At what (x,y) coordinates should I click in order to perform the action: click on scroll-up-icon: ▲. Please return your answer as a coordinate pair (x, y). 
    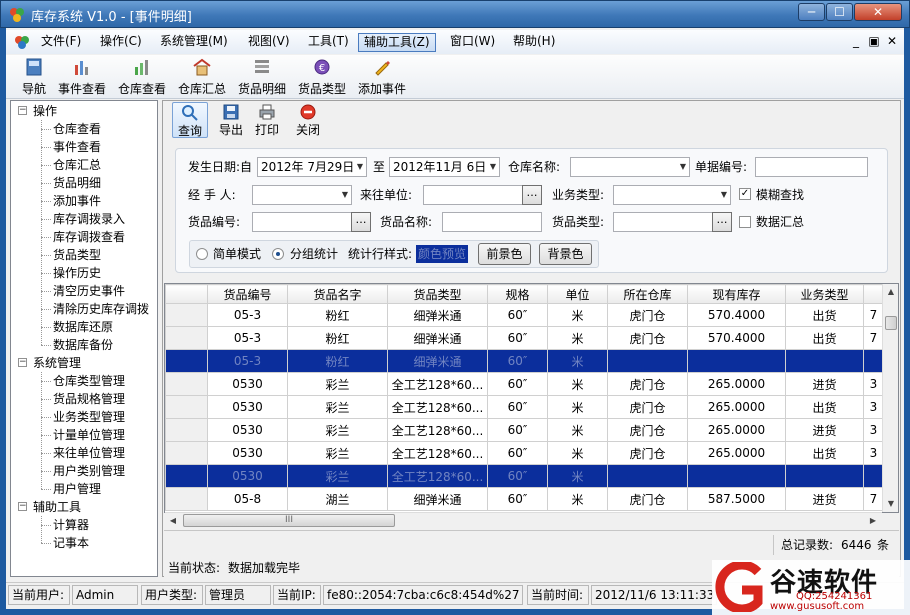
    Looking at the image, I should click on (891, 292).